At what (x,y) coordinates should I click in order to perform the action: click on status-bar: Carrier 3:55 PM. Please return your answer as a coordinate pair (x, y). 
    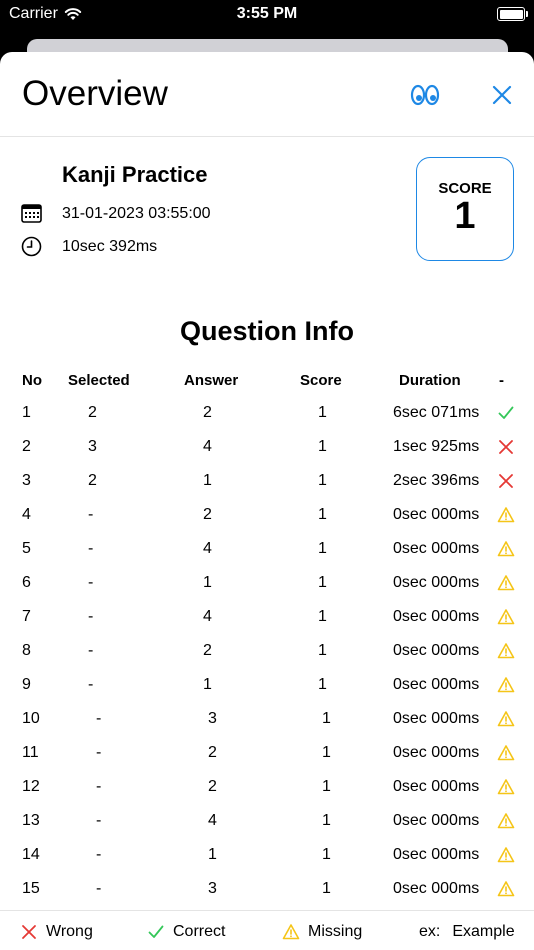
    Looking at the image, I should click on (267, 15).